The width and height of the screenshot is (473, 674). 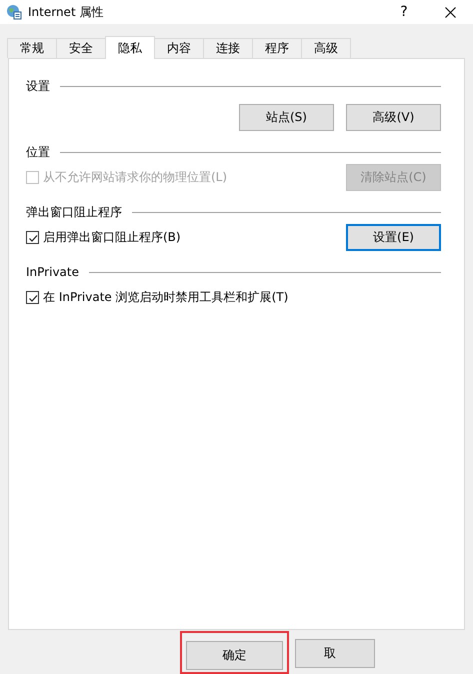 I want to click on checkbox-option: 启用弹出窗口阻止程序(B), so click(x=103, y=237).